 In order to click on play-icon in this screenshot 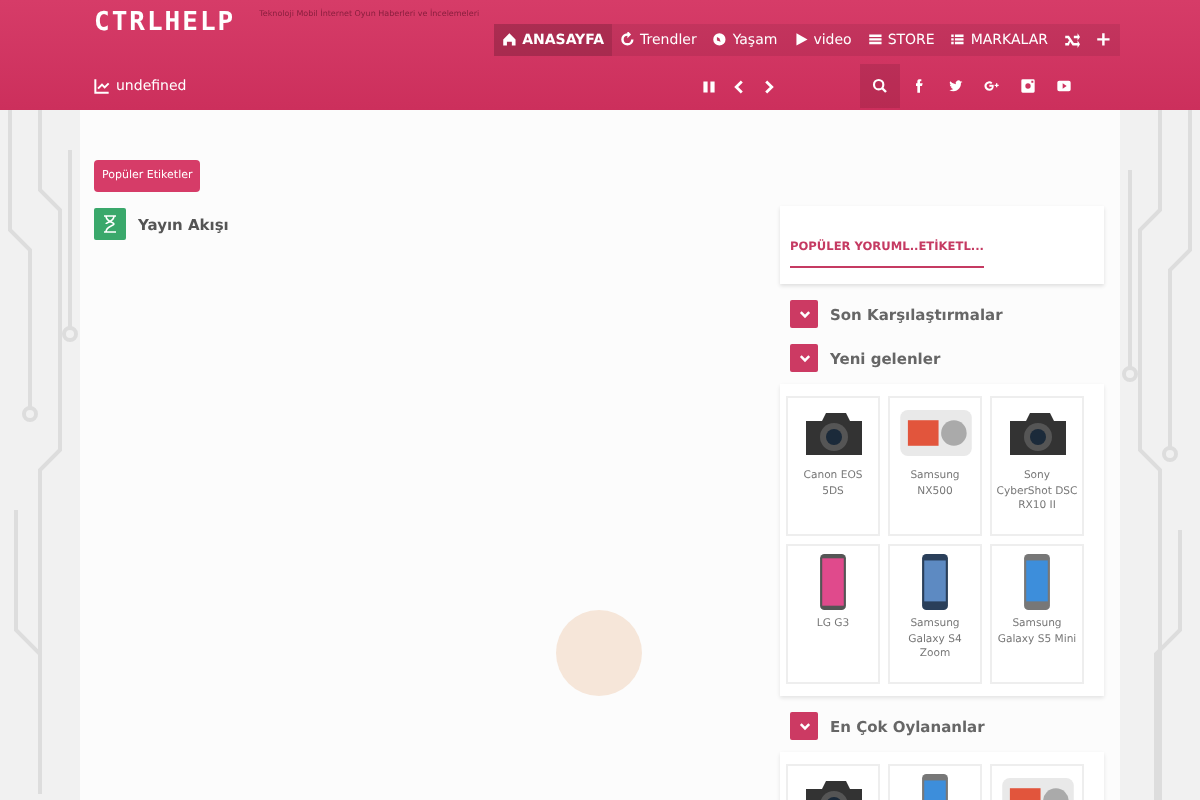, I will do `click(801, 40)`.